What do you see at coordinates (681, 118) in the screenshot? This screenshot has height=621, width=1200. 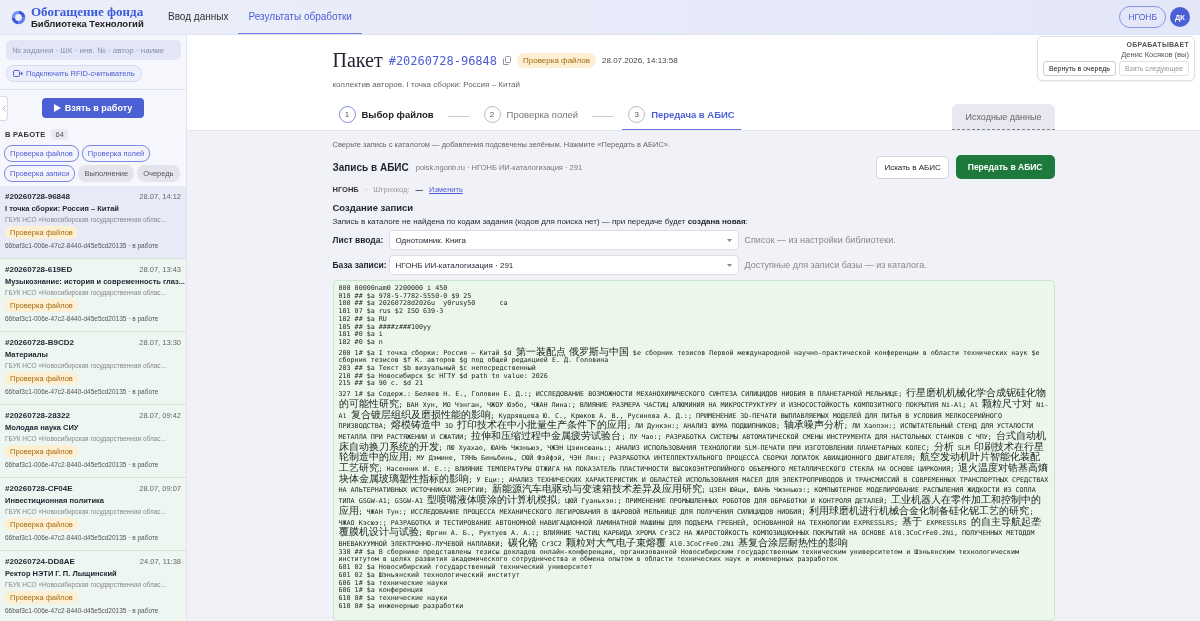 I see `step-tab: 3 Передача в АБИС` at bounding box center [681, 118].